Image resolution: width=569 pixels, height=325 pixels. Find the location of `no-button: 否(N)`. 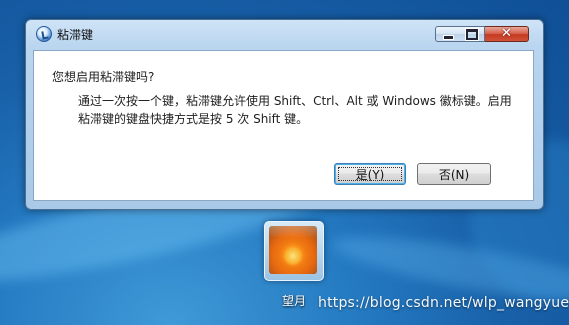

no-button: 否(N) is located at coordinates (454, 174).